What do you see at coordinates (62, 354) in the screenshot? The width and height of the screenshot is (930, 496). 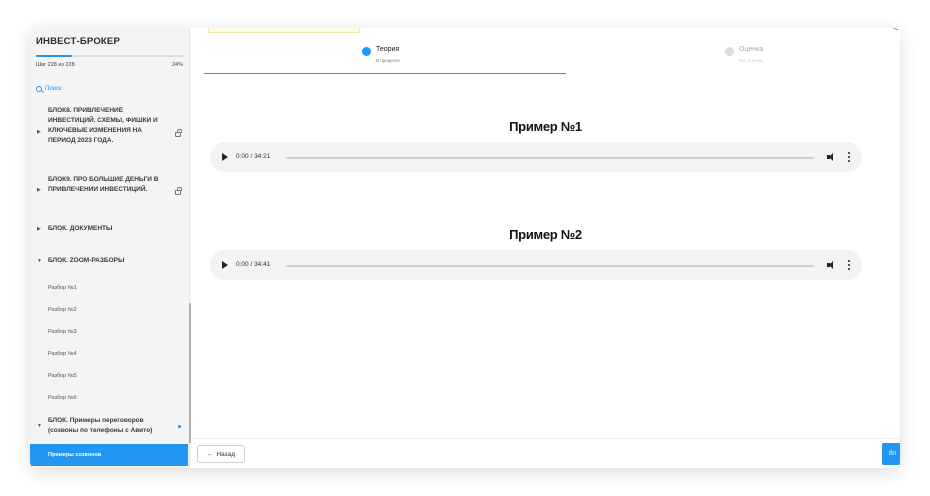 I see `sidebar-item-razbor-4: Разбор №4` at bounding box center [62, 354].